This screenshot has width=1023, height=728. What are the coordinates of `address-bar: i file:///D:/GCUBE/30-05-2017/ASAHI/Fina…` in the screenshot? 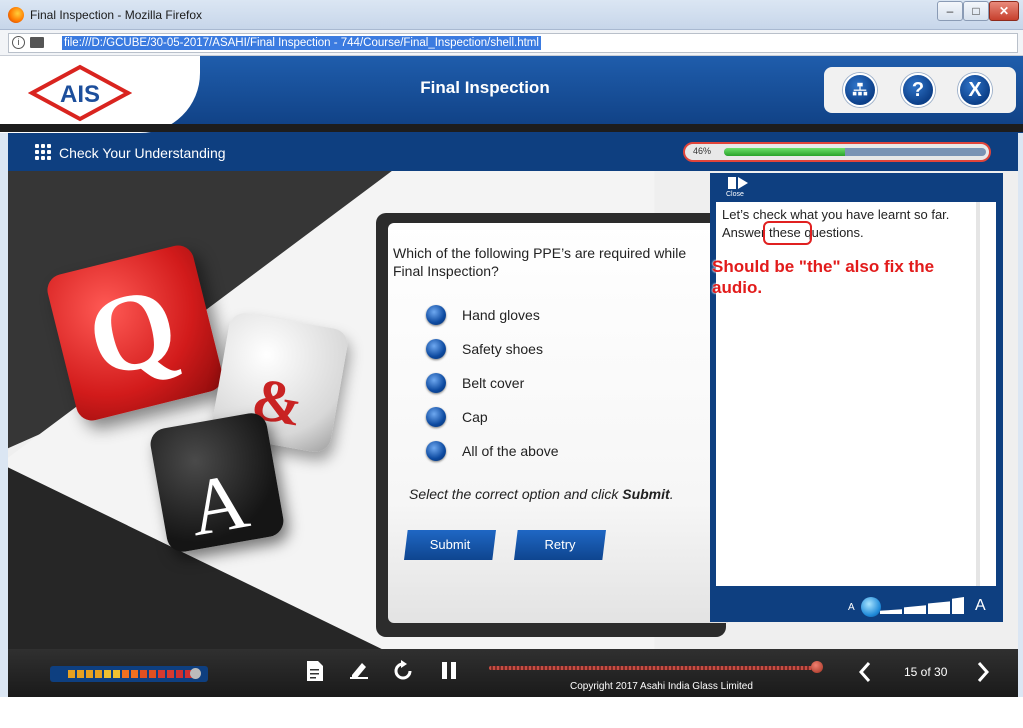 It's located at (511, 43).